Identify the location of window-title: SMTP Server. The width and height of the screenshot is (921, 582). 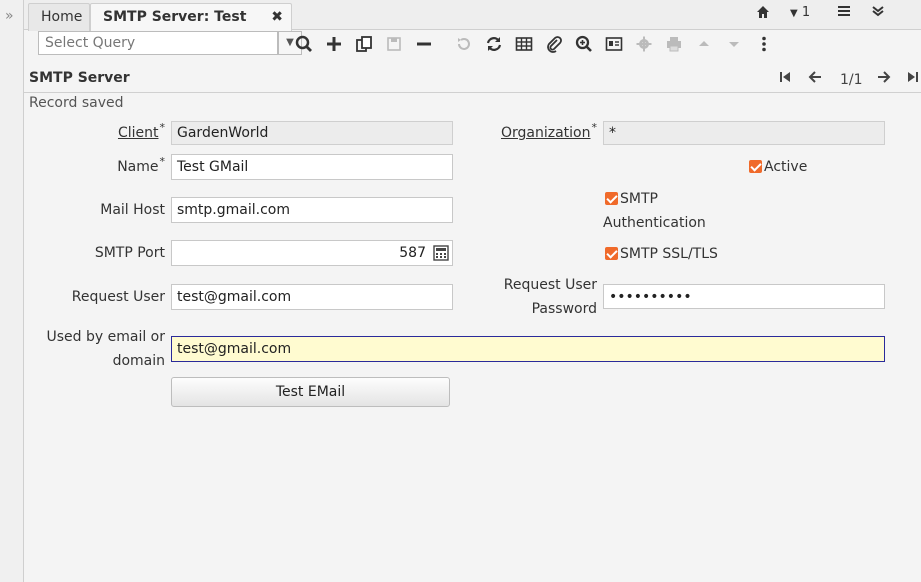
(79, 78).